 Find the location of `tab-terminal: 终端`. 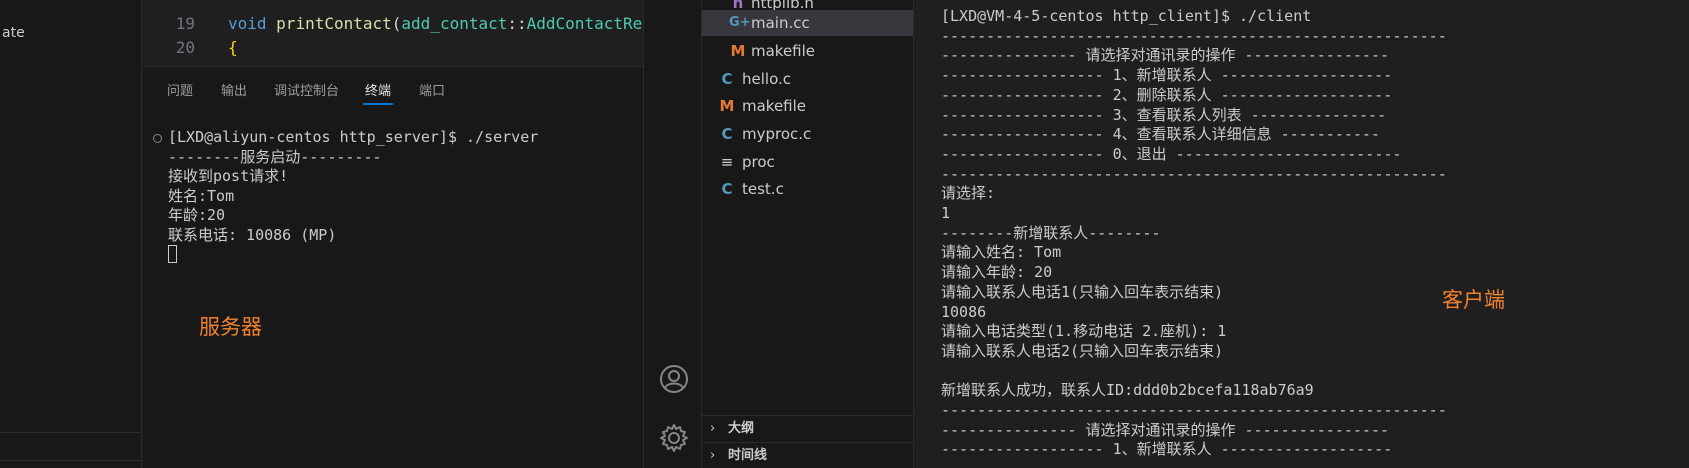

tab-terminal: 终端 is located at coordinates (378, 89).